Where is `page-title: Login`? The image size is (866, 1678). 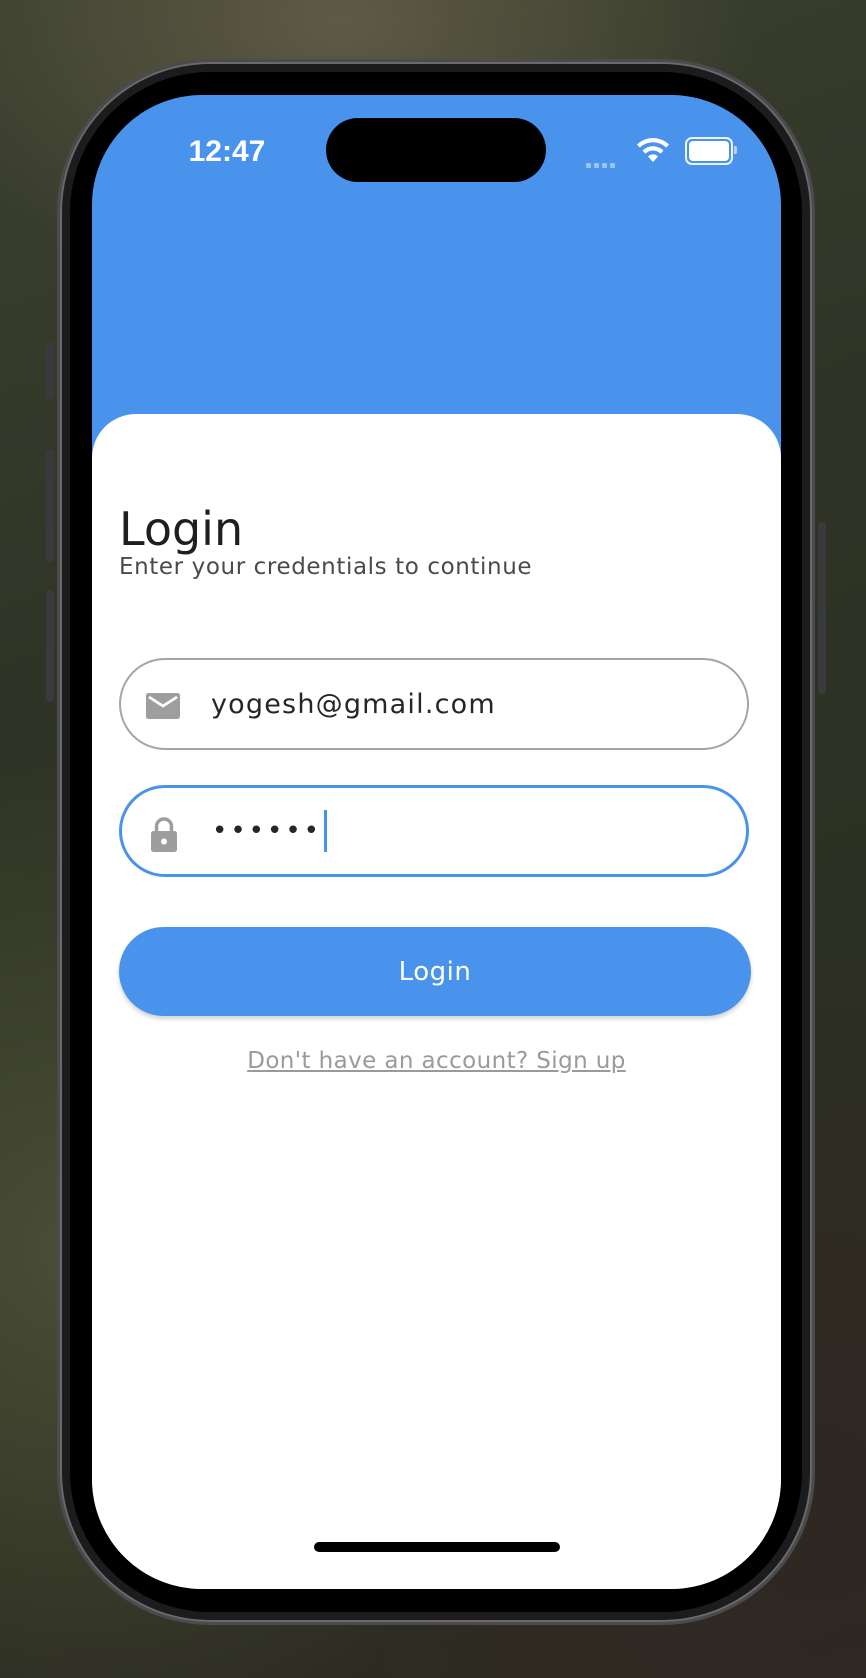 page-title: Login is located at coordinates (181, 529).